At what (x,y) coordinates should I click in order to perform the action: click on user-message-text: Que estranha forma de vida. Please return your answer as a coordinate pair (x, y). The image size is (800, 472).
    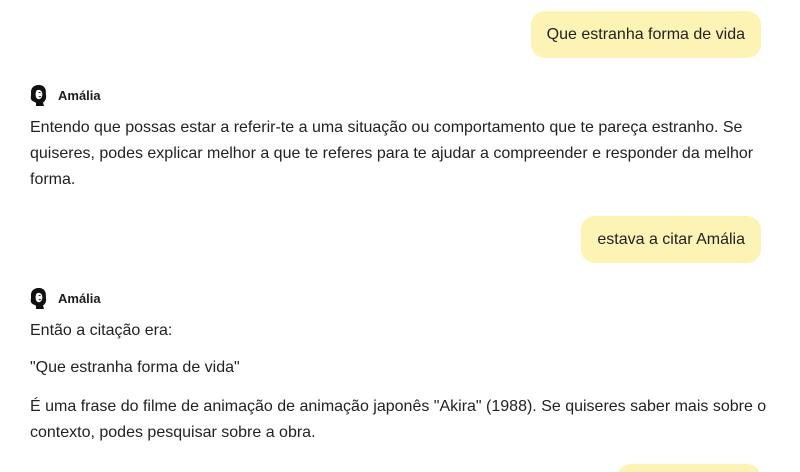
    Looking at the image, I should click on (645, 34).